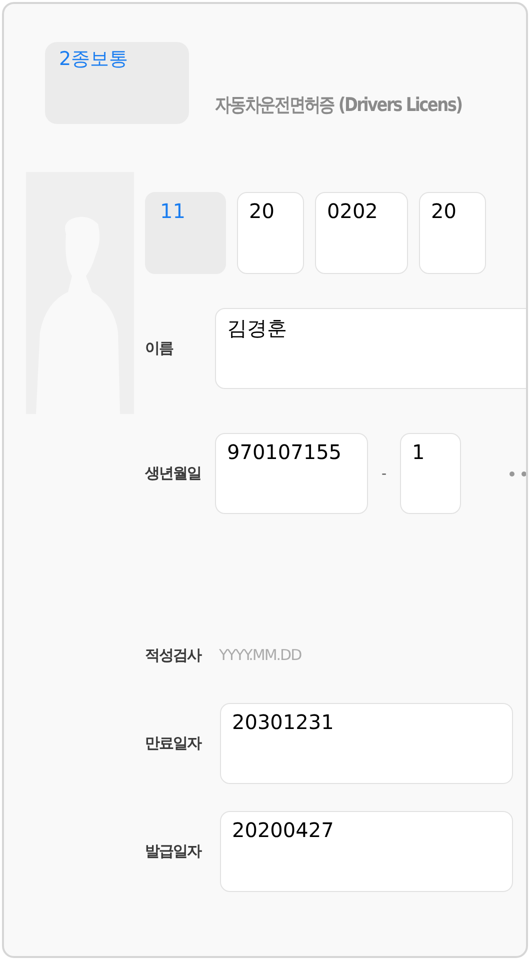 The width and height of the screenshot is (530, 960). Describe the element at coordinates (338, 105) in the screenshot. I see `license-title: 자동차운전면허증 (Drivers Licens)` at that location.